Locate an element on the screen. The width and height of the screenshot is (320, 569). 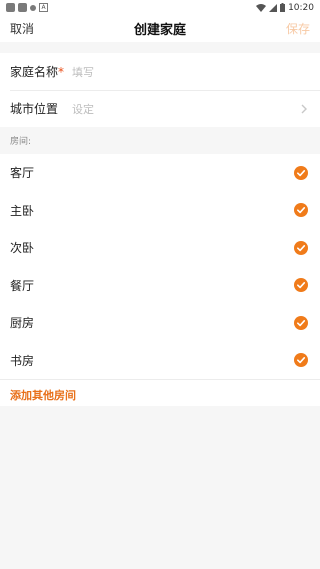
family-name-row: 家庭名称* 填写 is located at coordinates (160, 71).